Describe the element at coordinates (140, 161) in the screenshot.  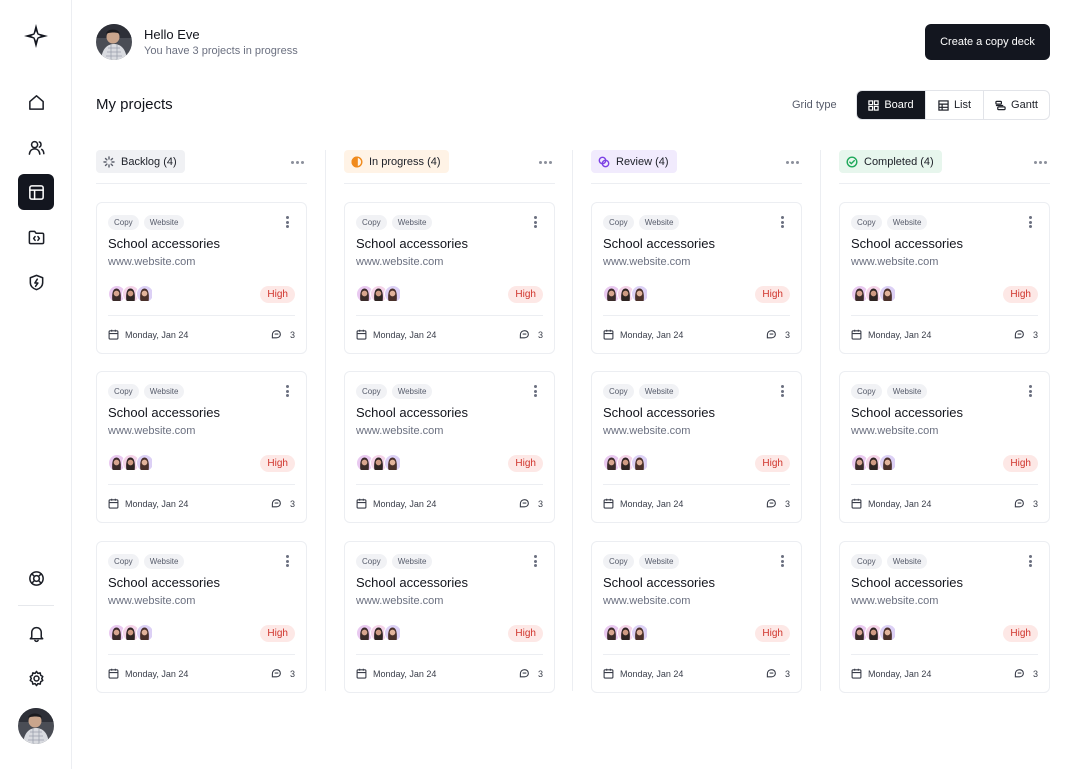
I see `column-status-pill: Backlog (4)` at that location.